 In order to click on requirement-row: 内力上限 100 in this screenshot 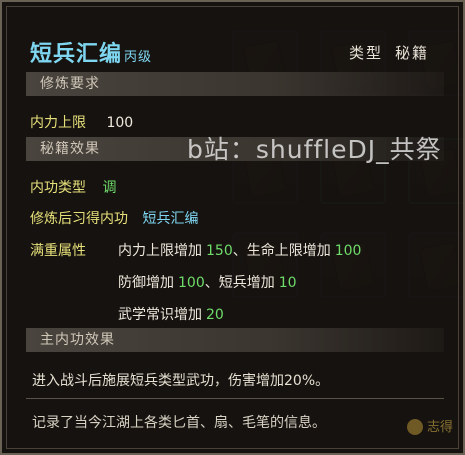, I will do `click(81, 122)`.